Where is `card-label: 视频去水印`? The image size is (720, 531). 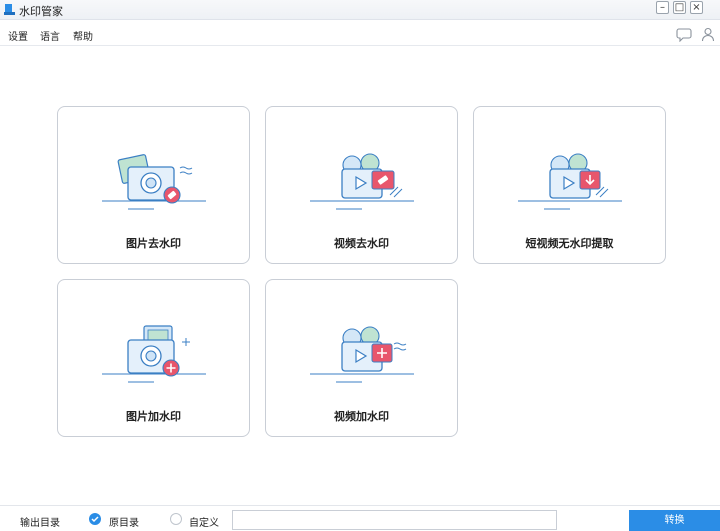 card-label: 视频去水印 is located at coordinates (361, 243).